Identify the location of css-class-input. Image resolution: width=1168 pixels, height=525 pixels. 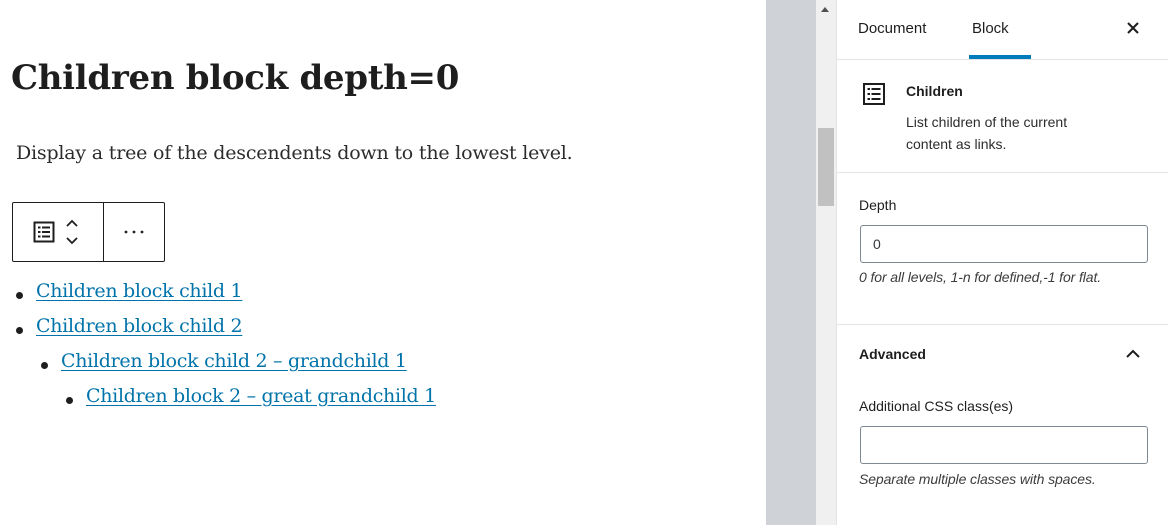
(1004, 445).